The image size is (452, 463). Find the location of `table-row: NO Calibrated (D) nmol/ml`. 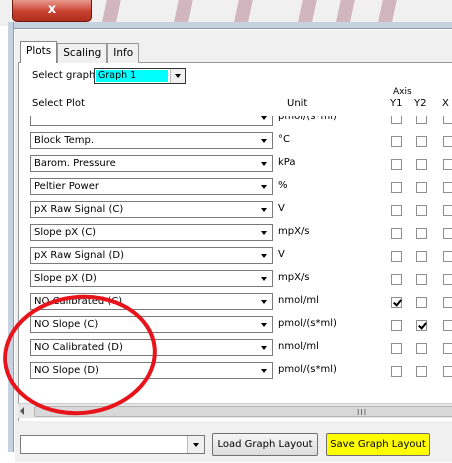

table-row: NO Calibrated (D) nmol/ml is located at coordinates (235, 347).